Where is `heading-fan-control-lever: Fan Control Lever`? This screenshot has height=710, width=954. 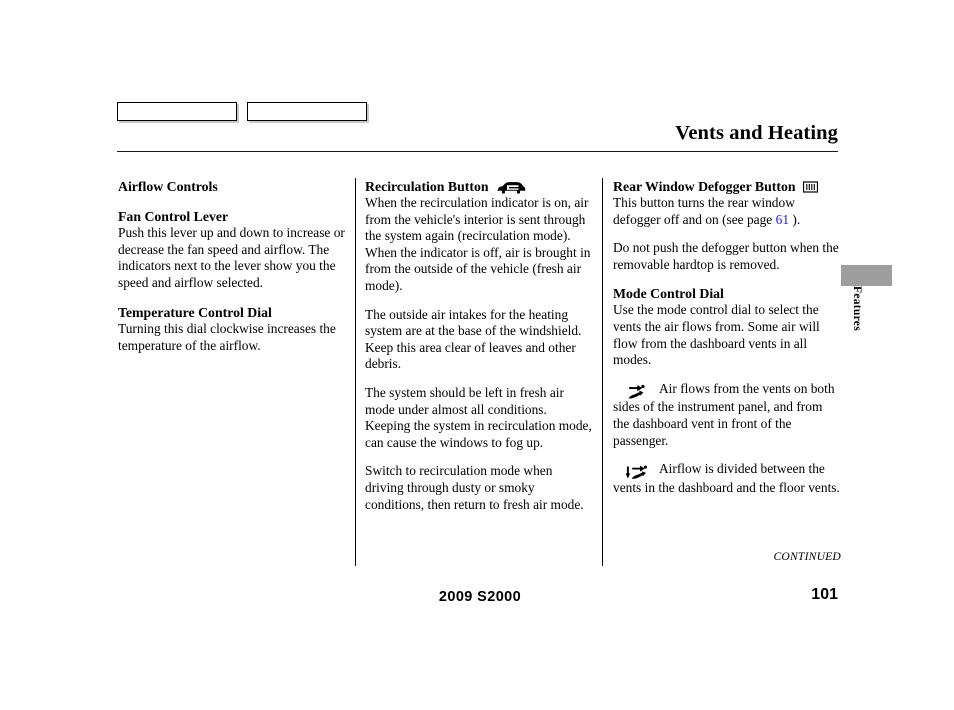 heading-fan-control-lever: Fan Control Lever is located at coordinates (173, 216).